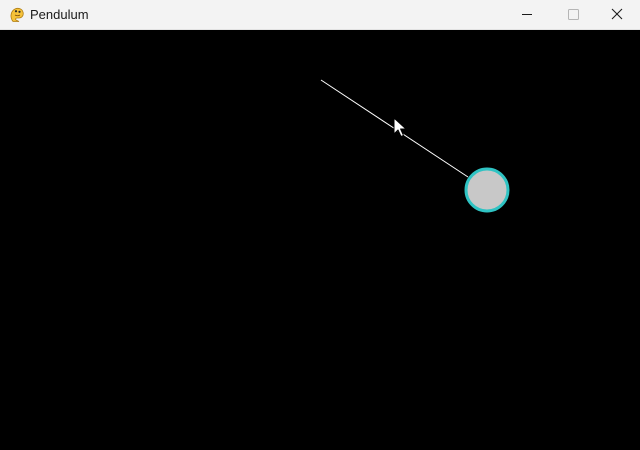 Image resolution: width=640 pixels, height=450 pixels. I want to click on title-bar: Pendulum, so click(320, 15).